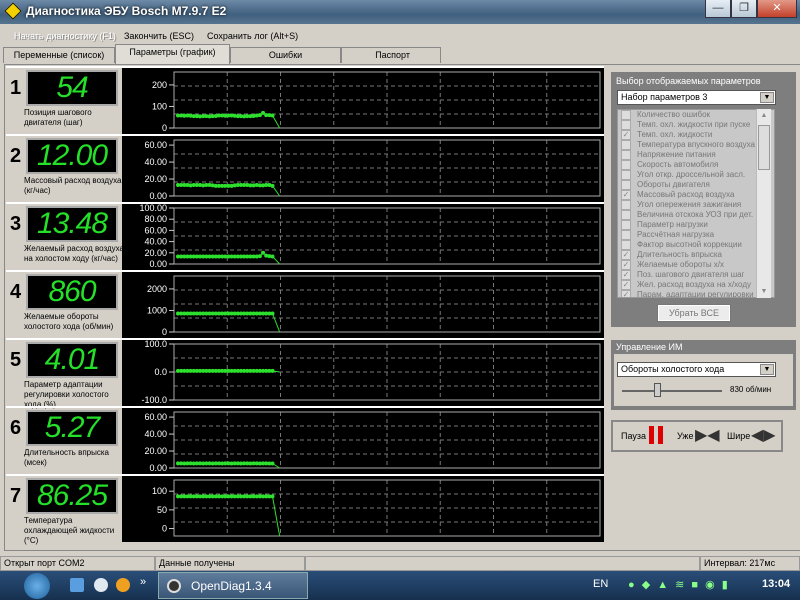  What do you see at coordinates (272, 370) in the screenshot?
I see `data-point` at bounding box center [272, 370].